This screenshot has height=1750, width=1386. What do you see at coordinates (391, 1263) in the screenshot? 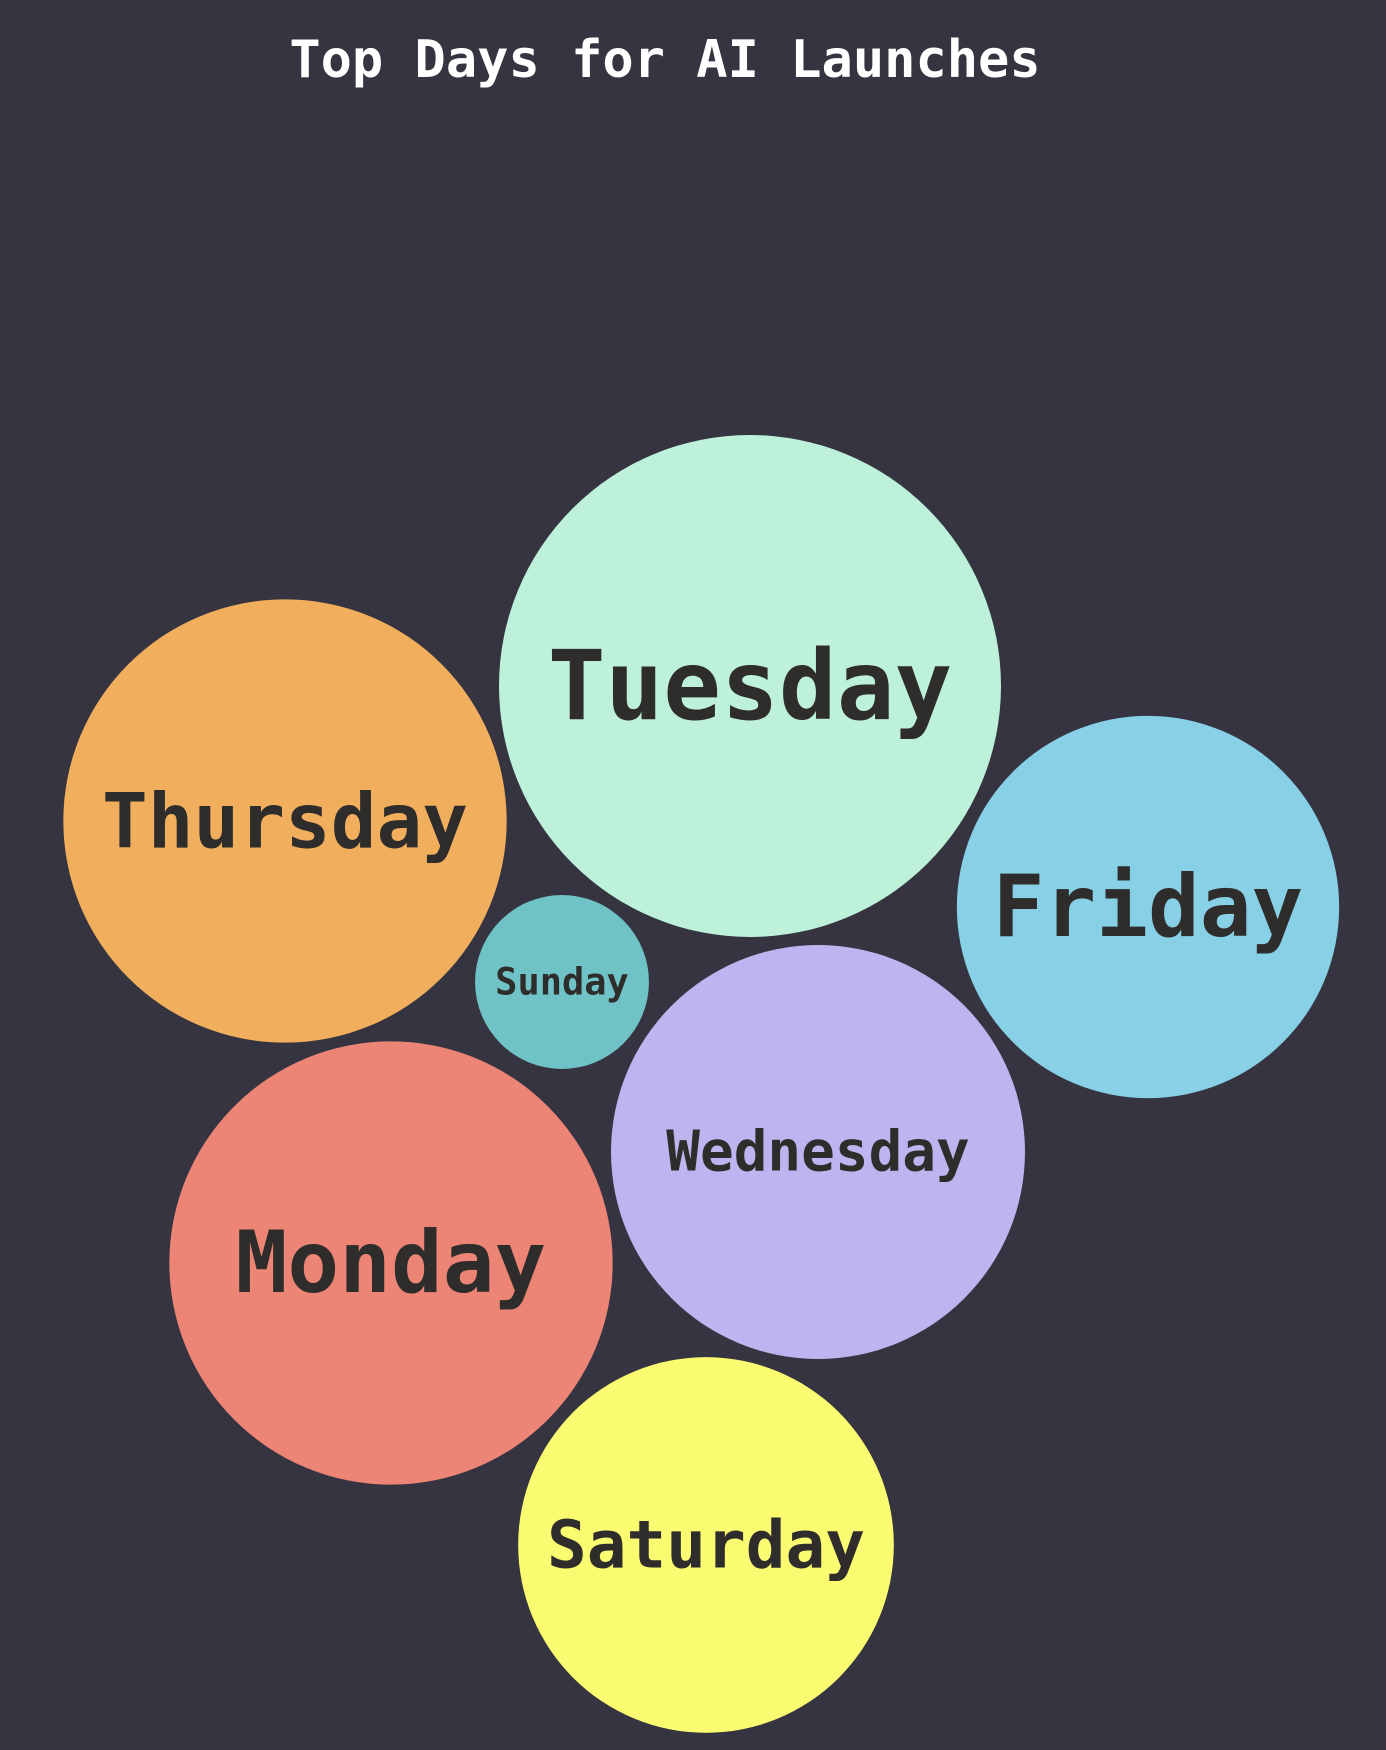
I see `bubble-label-monday: Monday` at bounding box center [391, 1263].